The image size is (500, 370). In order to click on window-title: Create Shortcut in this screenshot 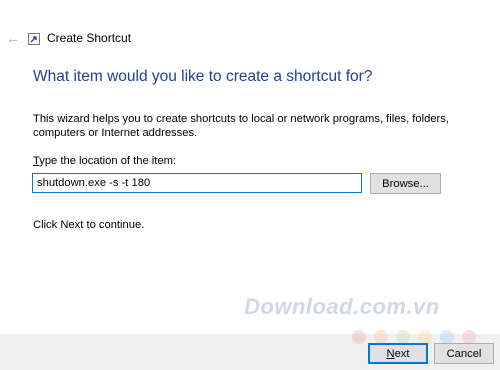, I will do `click(89, 38)`.